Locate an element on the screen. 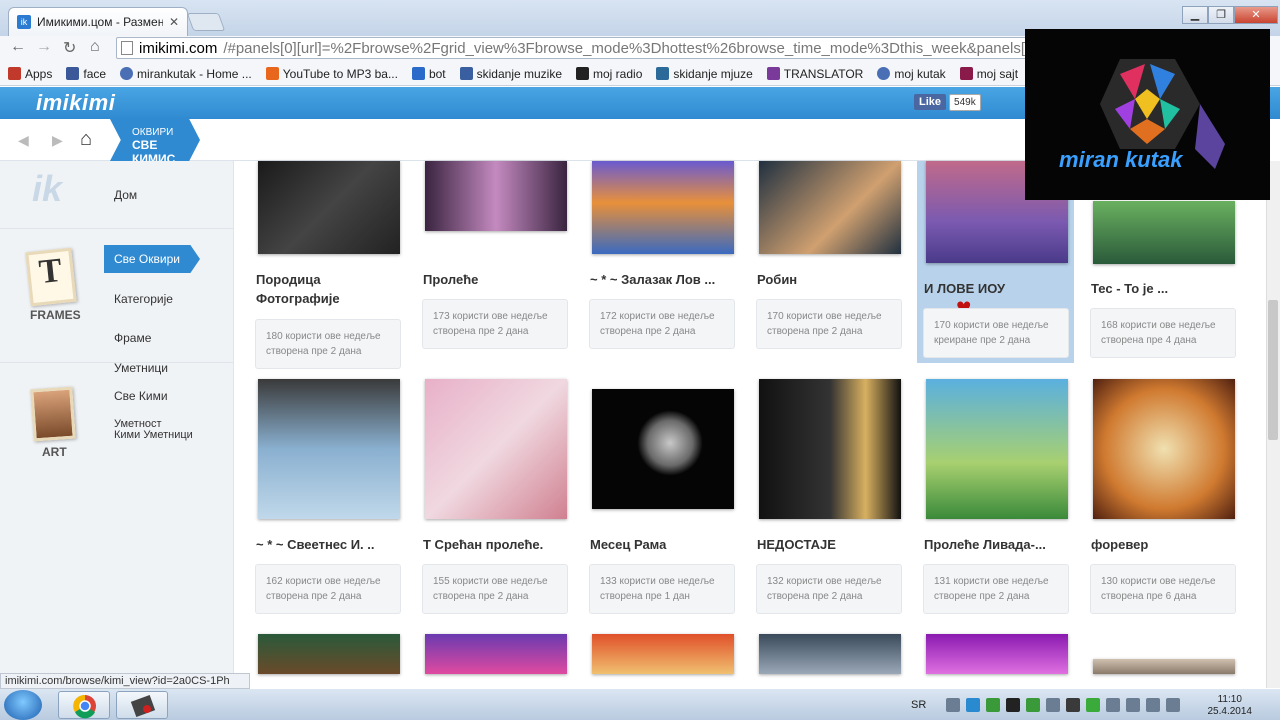 This screenshot has width=1280, height=723. breadcrumb: ОКВИРИ СВЕ КИМИС is located at coordinates (155, 140).